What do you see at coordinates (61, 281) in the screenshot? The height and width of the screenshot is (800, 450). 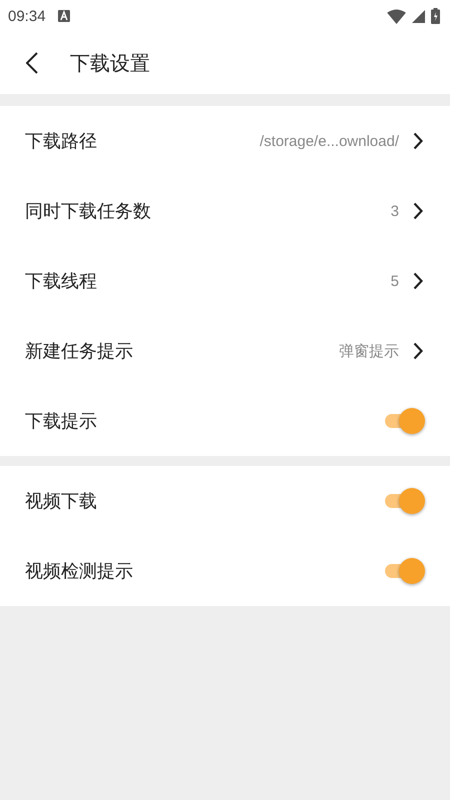 I see `setting-label: 下载线程` at bounding box center [61, 281].